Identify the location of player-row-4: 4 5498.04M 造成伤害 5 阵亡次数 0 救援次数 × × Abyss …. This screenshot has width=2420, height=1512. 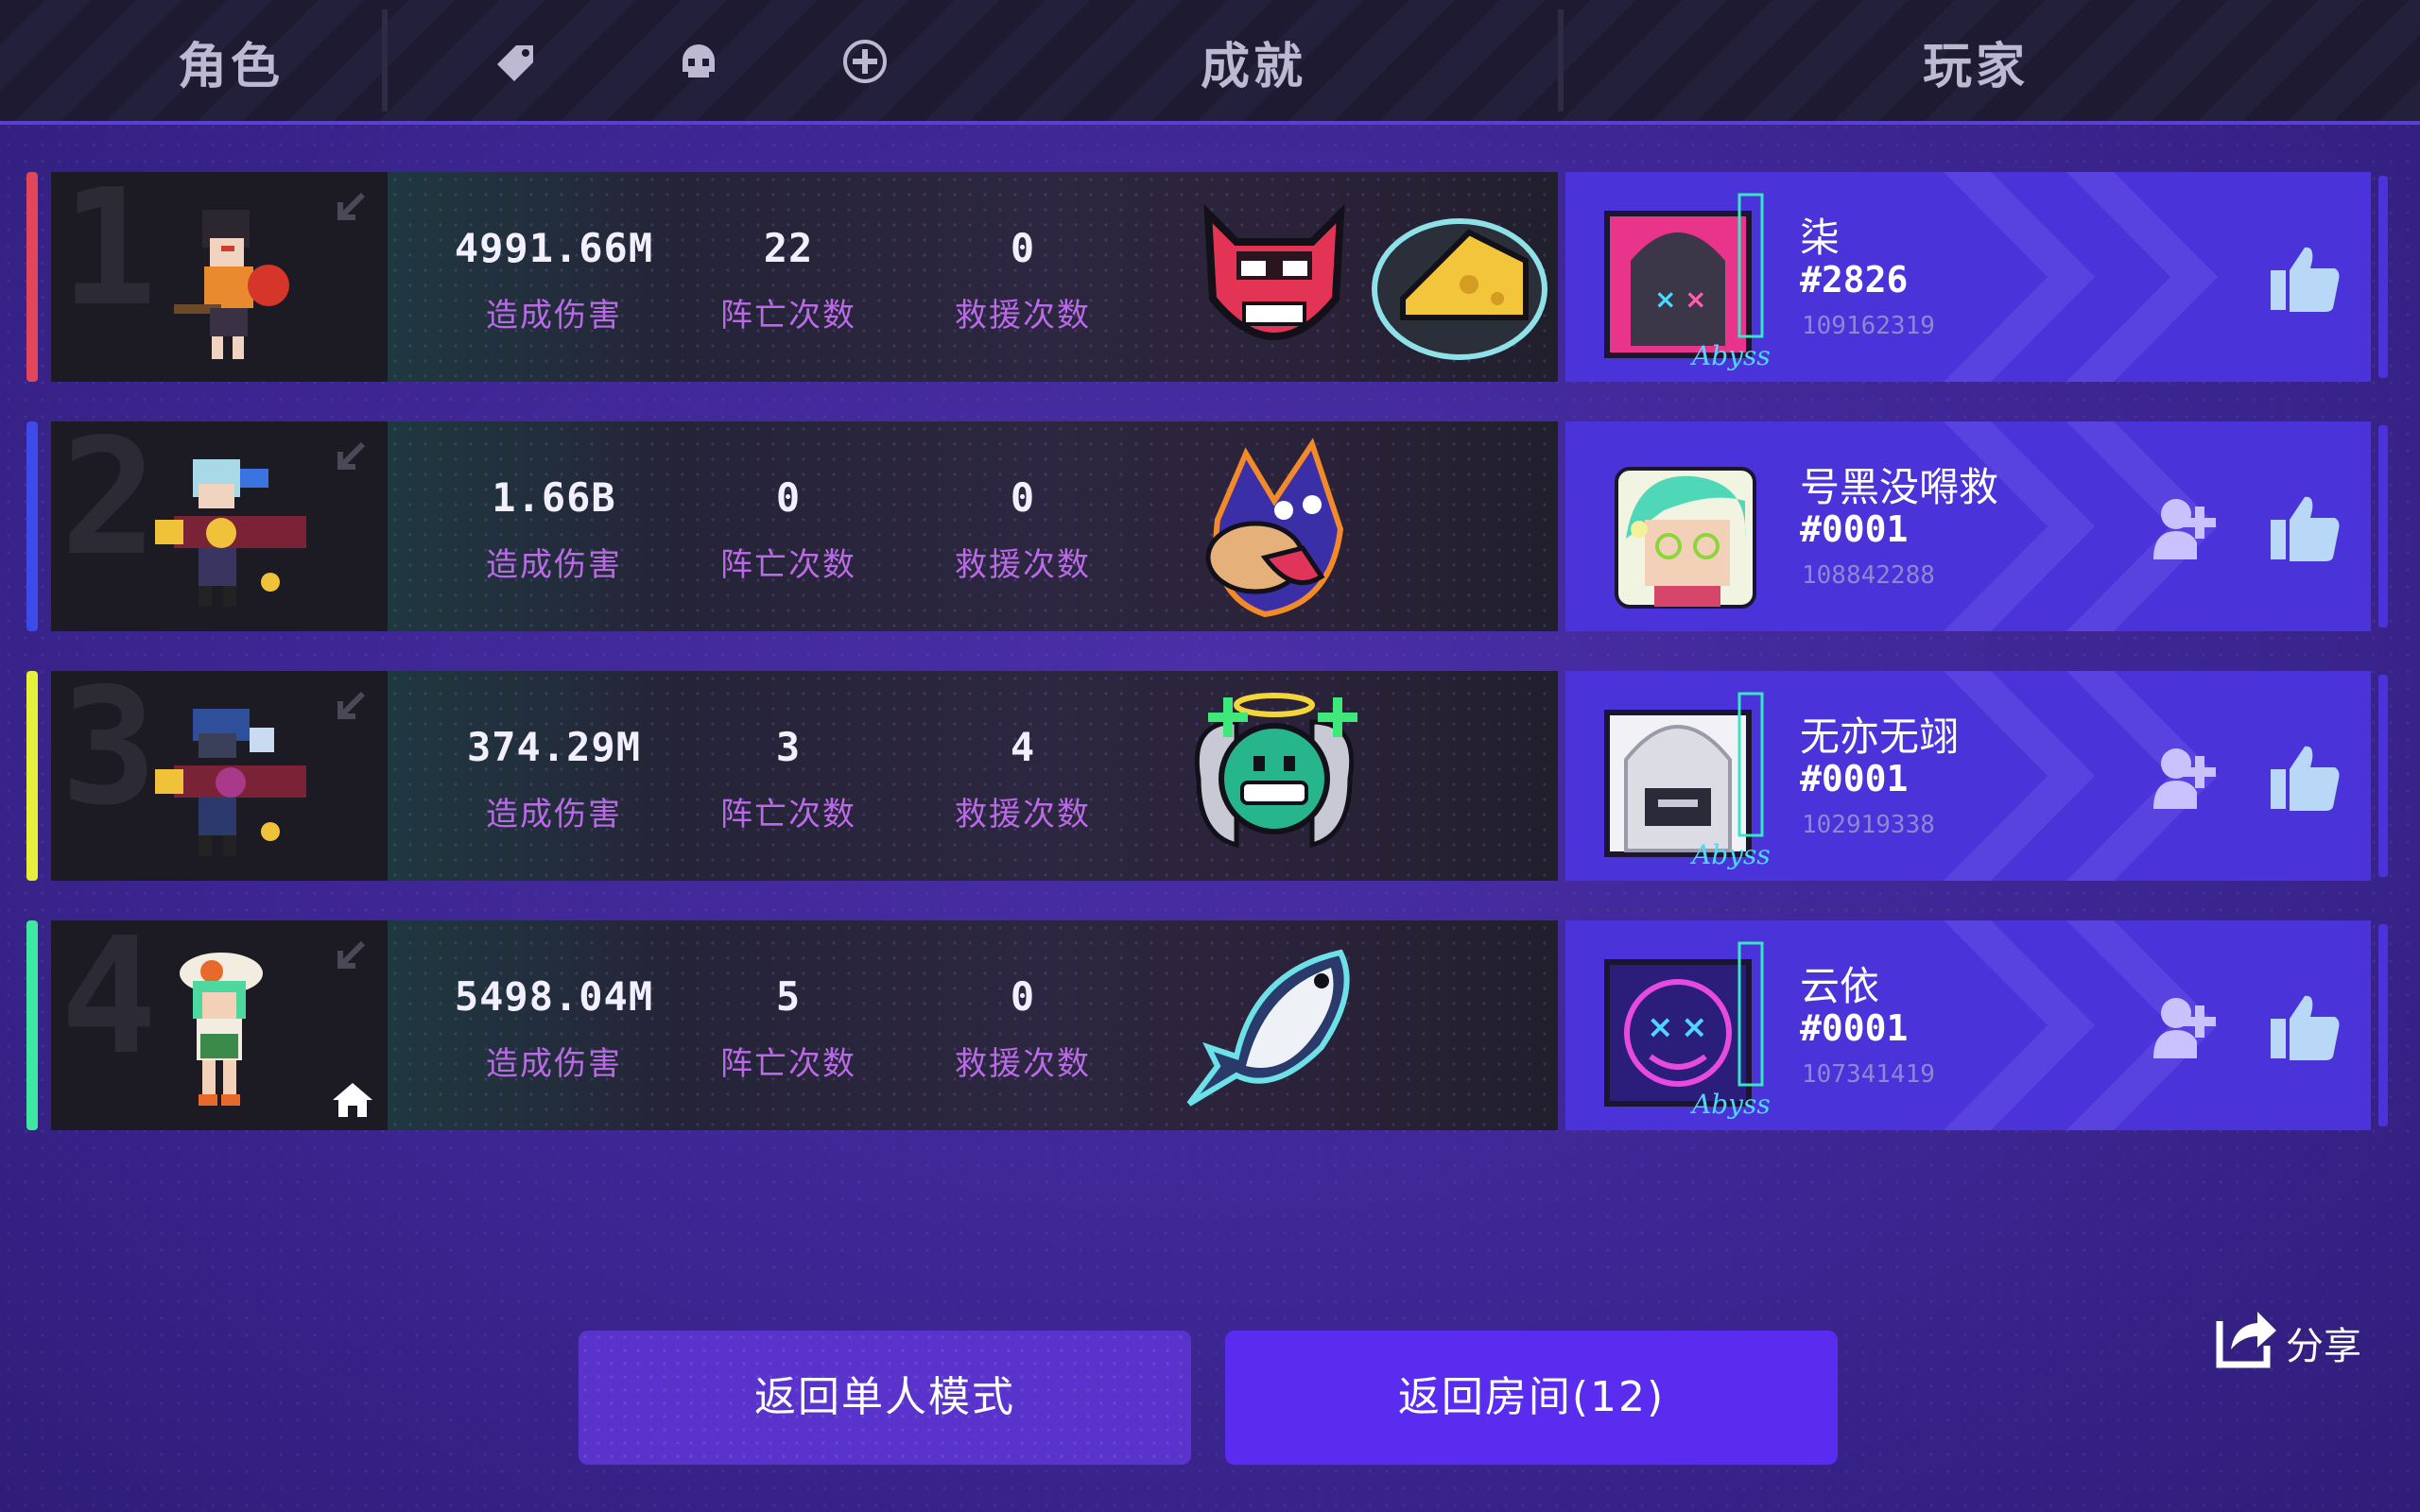
(1208, 1027).